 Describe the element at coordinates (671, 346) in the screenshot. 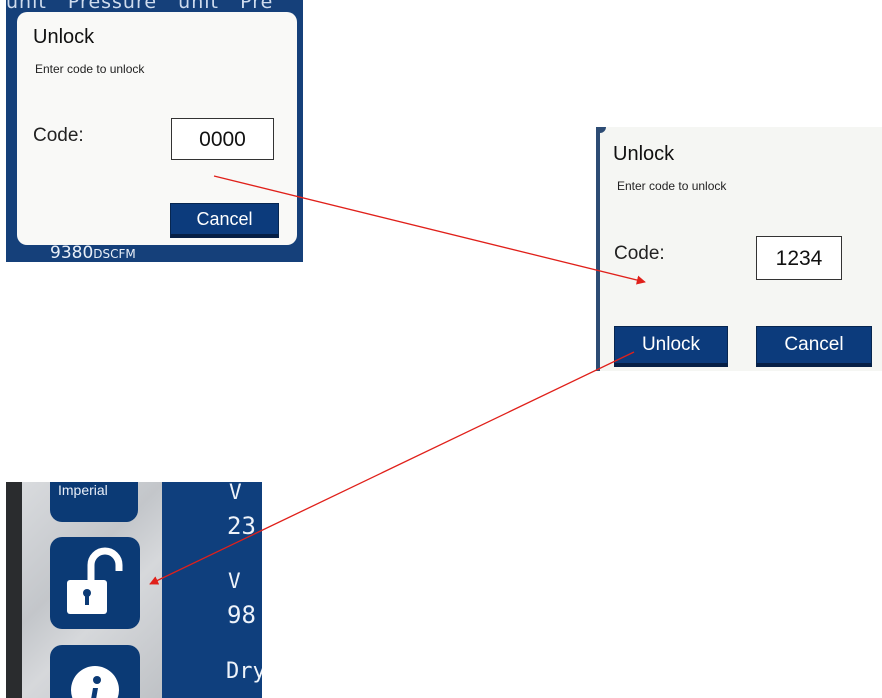

I see `unlock-button: Unlock` at that location.